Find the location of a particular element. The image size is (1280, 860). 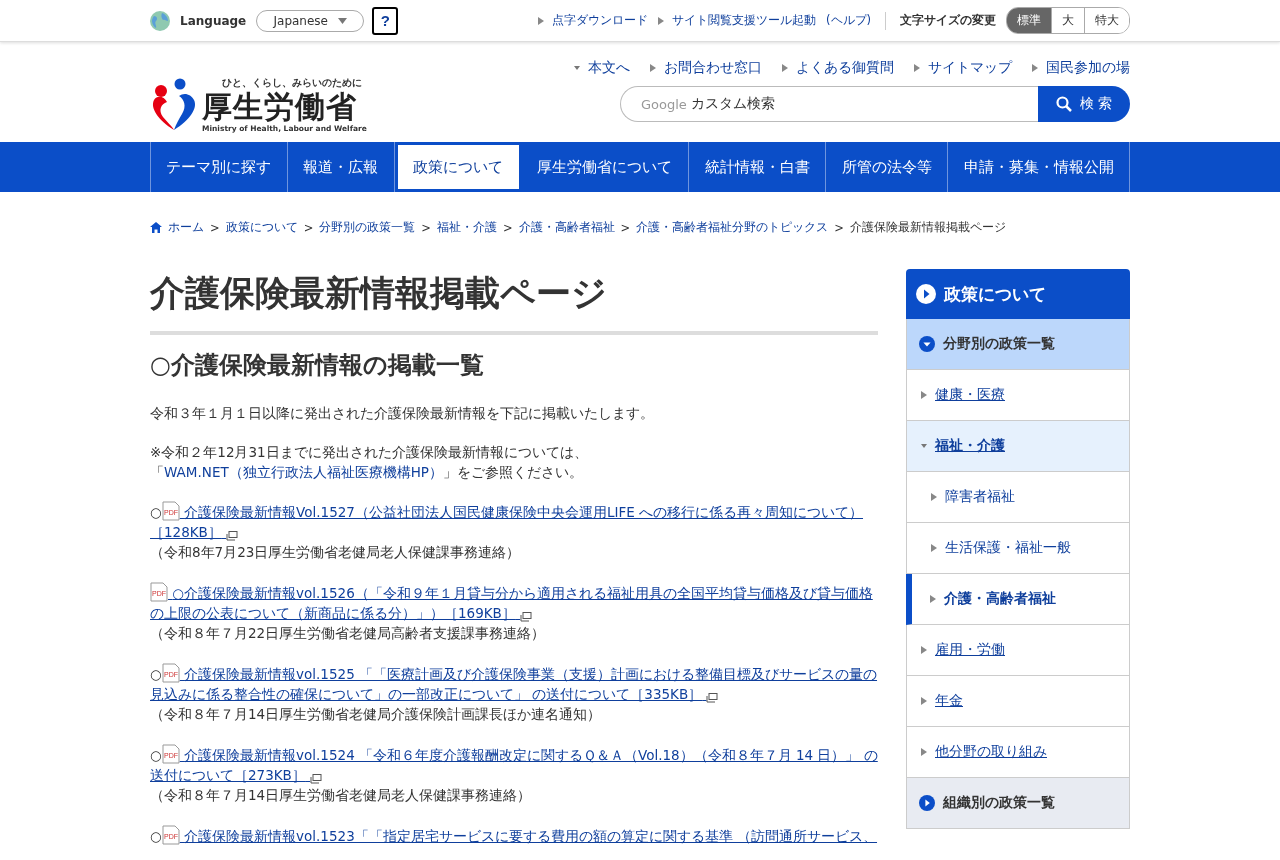

sidebar-link: 介護・高齢者福祉 is located at coordinates (1000, 599).